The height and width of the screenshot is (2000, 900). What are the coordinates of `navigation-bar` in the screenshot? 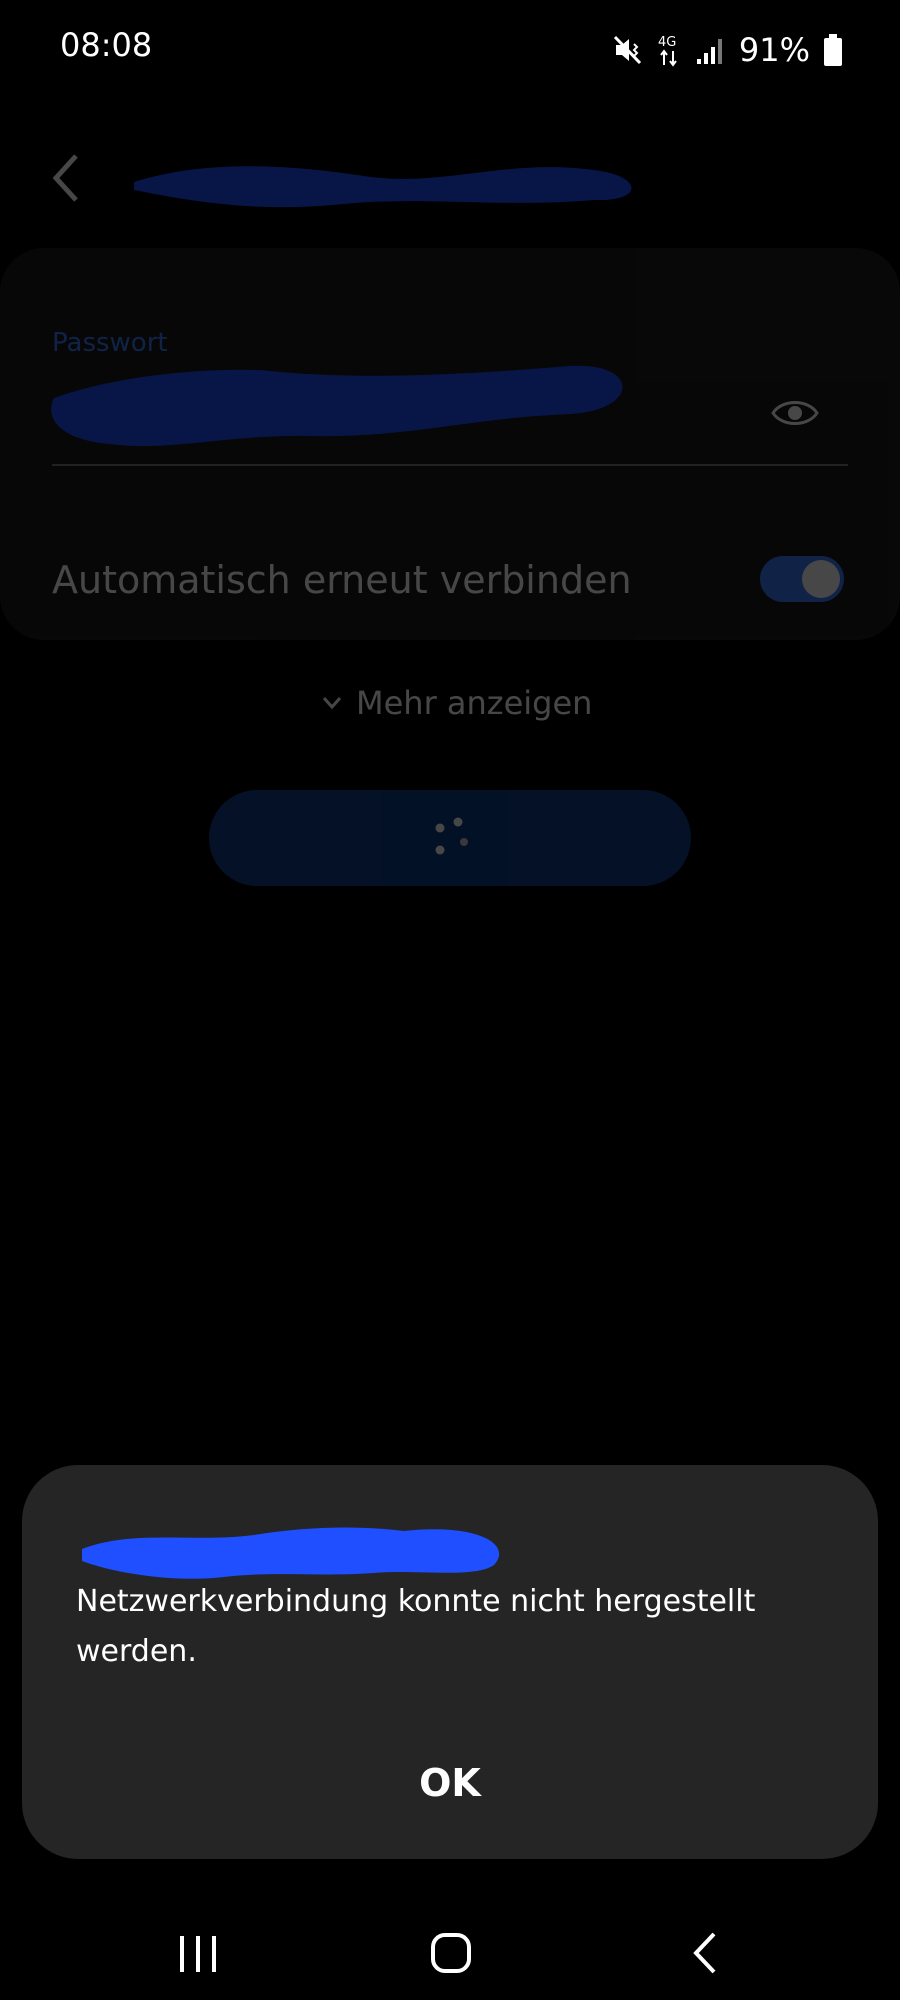 It's located at (450, 1950).